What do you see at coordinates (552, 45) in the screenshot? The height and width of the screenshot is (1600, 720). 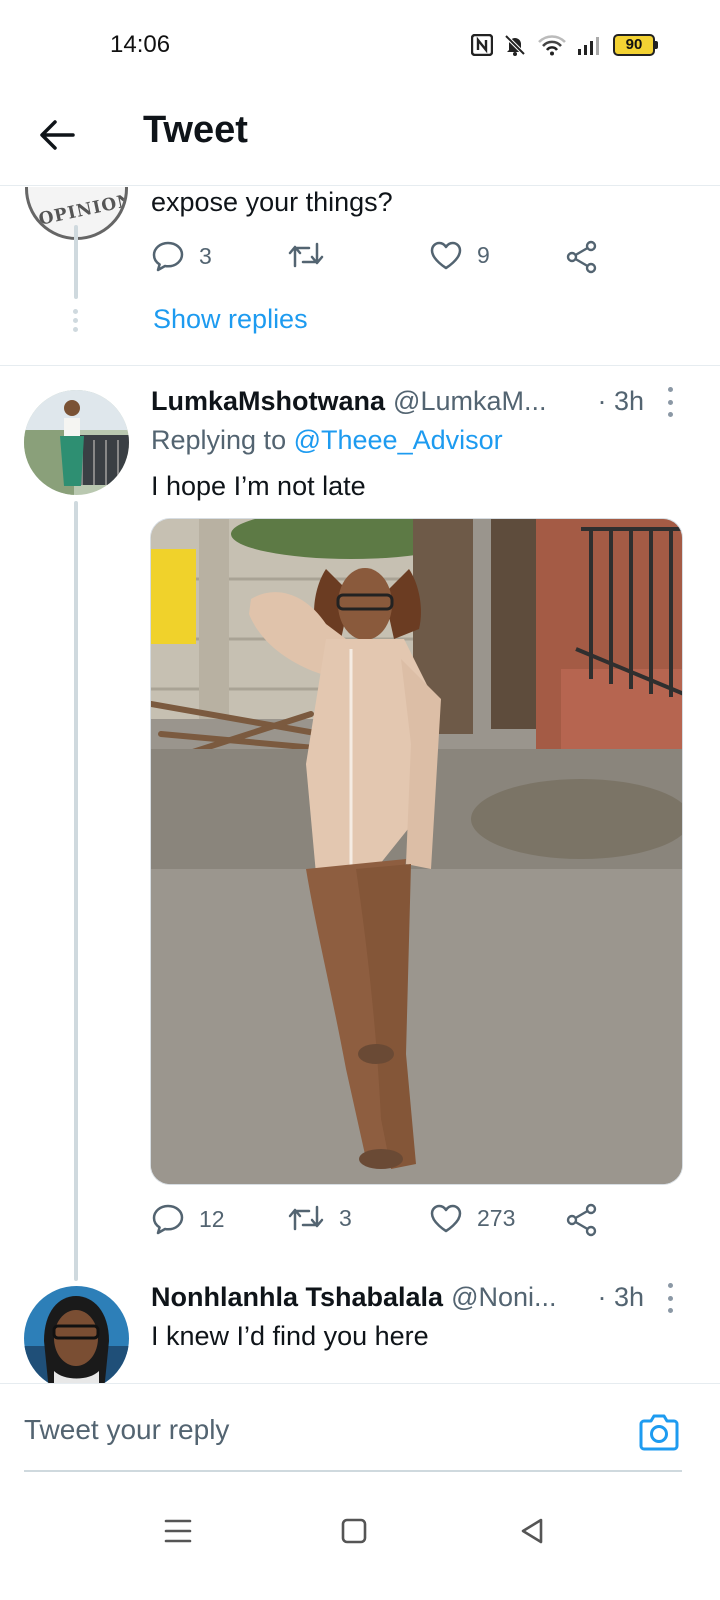 I see `wifi-icon` at bounding box center [552, 45].